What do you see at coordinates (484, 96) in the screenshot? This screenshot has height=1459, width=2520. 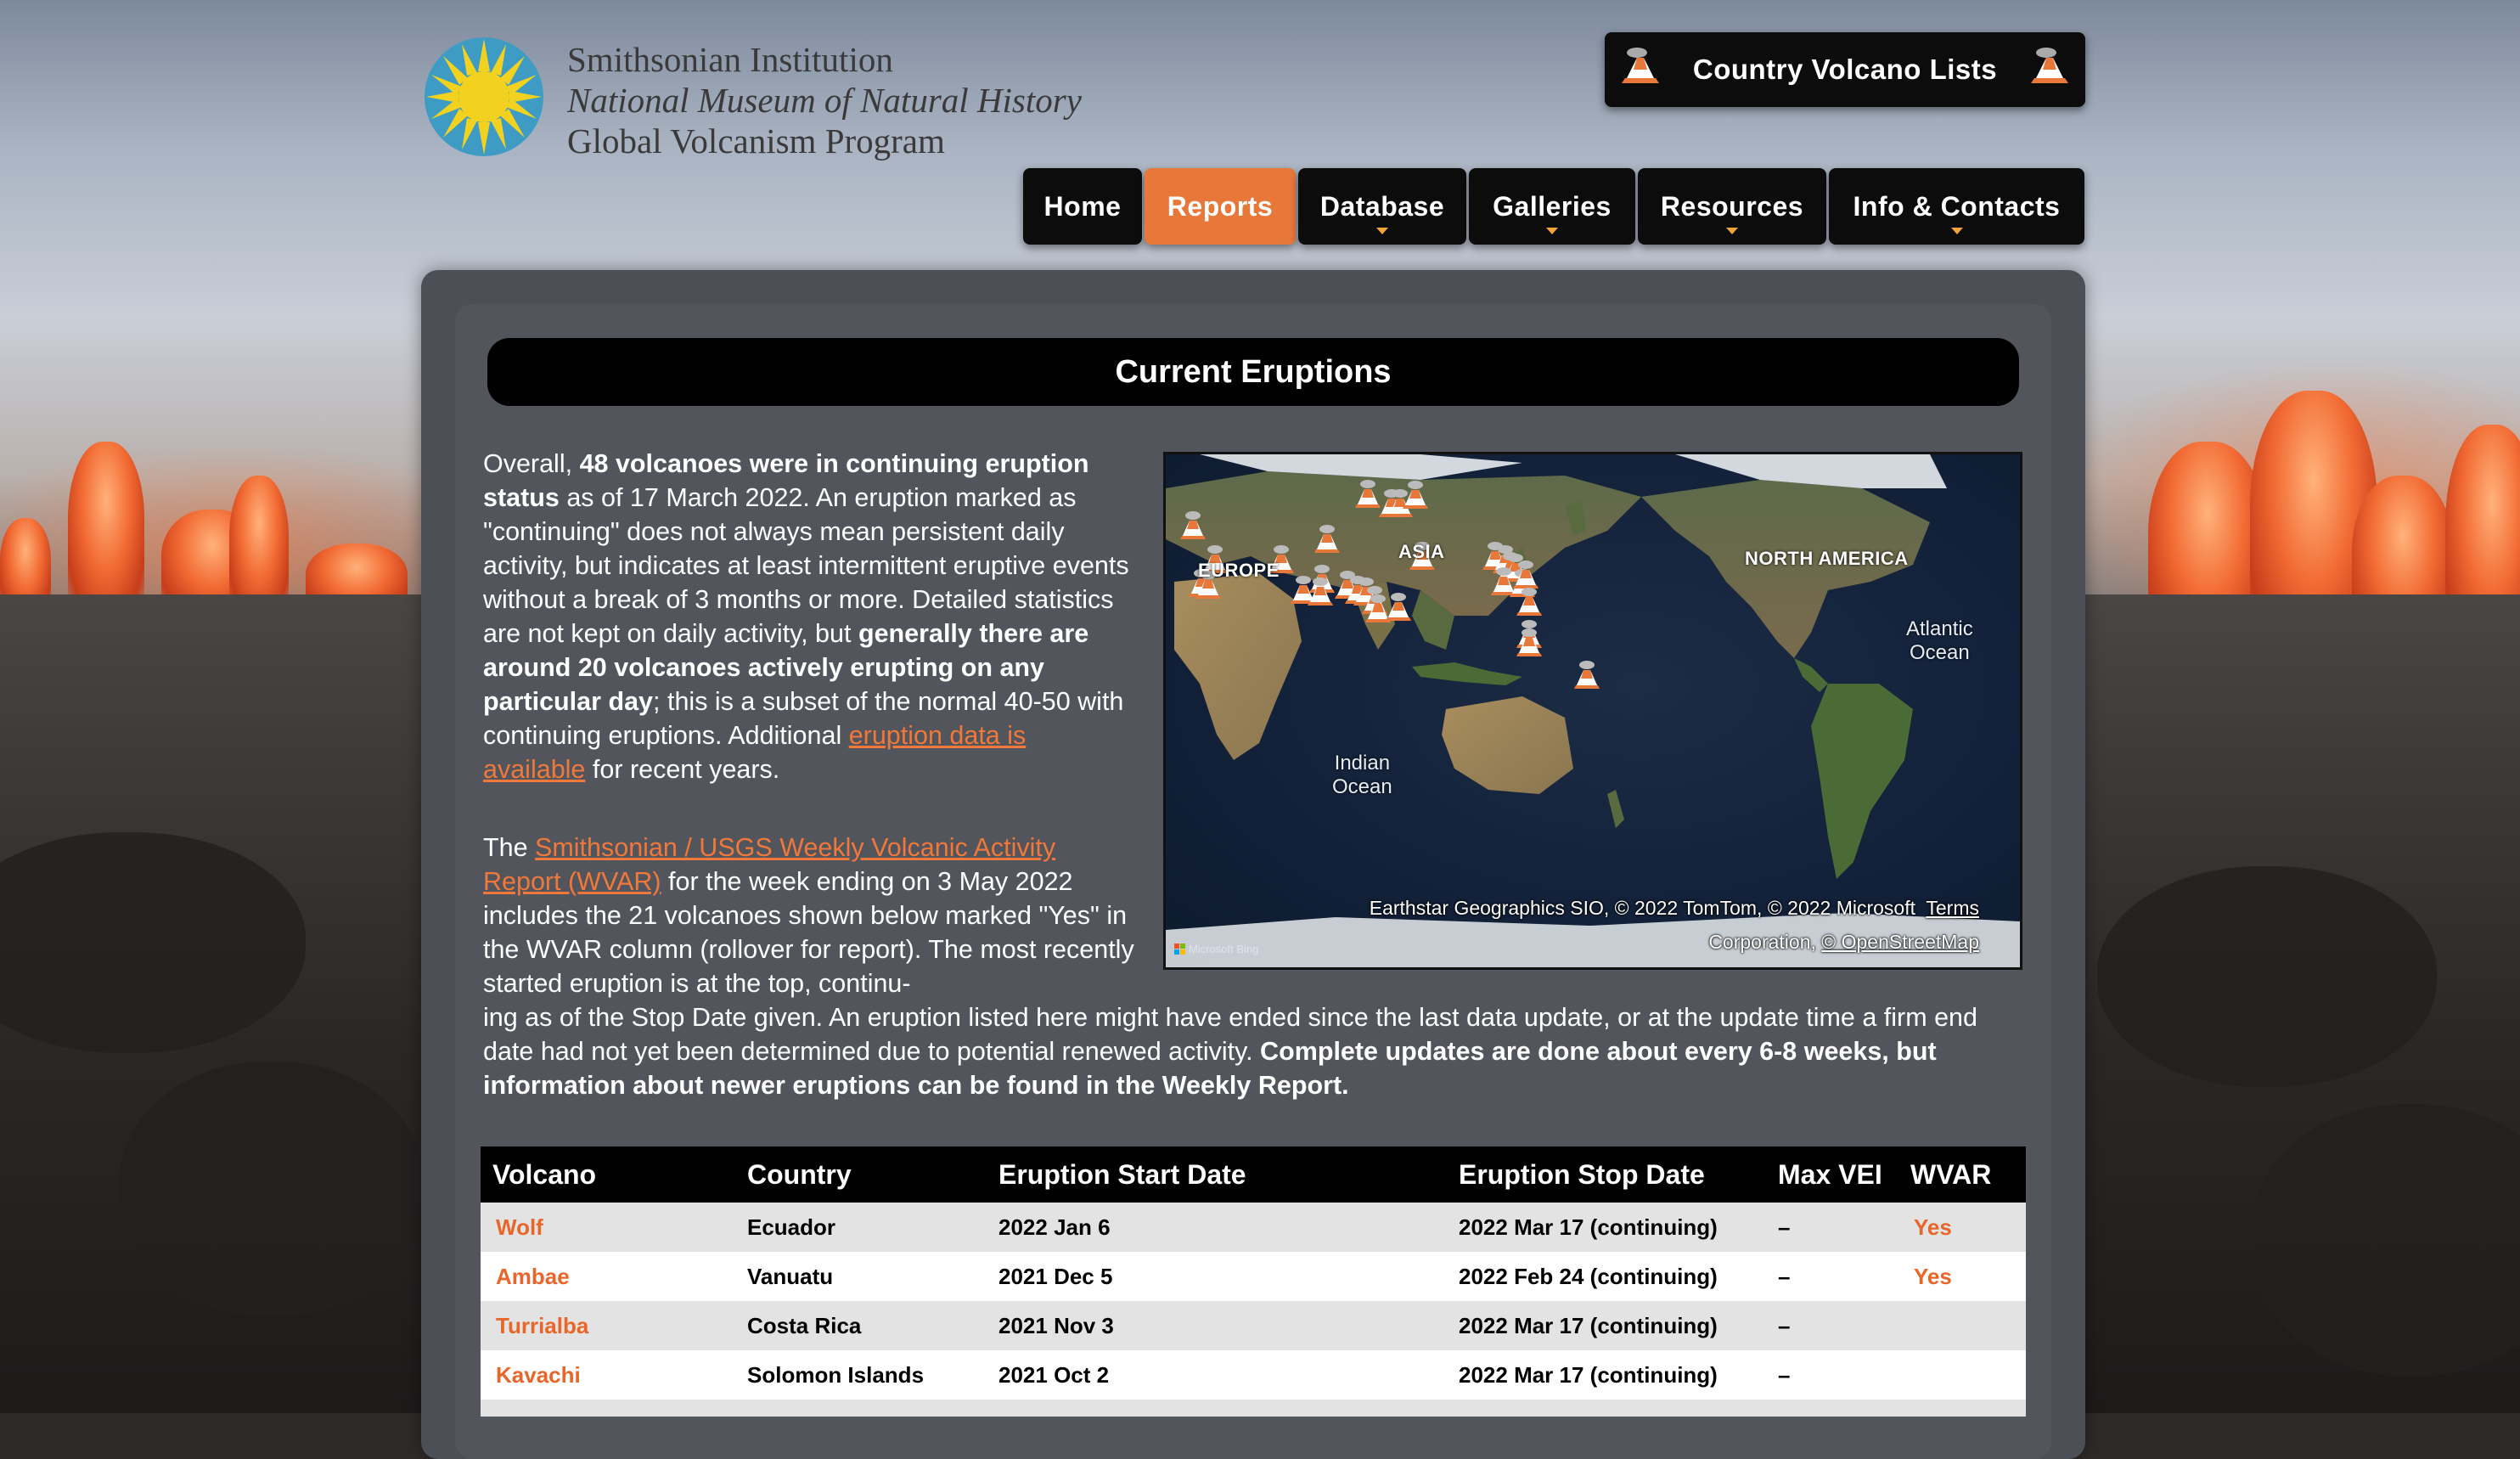 I see `sun-logo-icon` at bounding box center [484, 96].